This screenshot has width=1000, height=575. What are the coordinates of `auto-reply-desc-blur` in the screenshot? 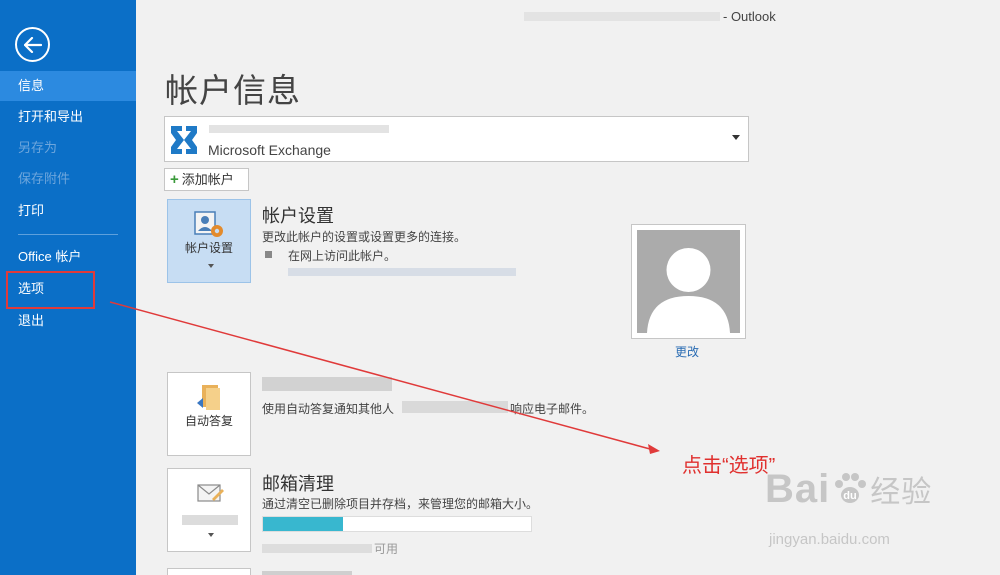 It's located at (455, 407).